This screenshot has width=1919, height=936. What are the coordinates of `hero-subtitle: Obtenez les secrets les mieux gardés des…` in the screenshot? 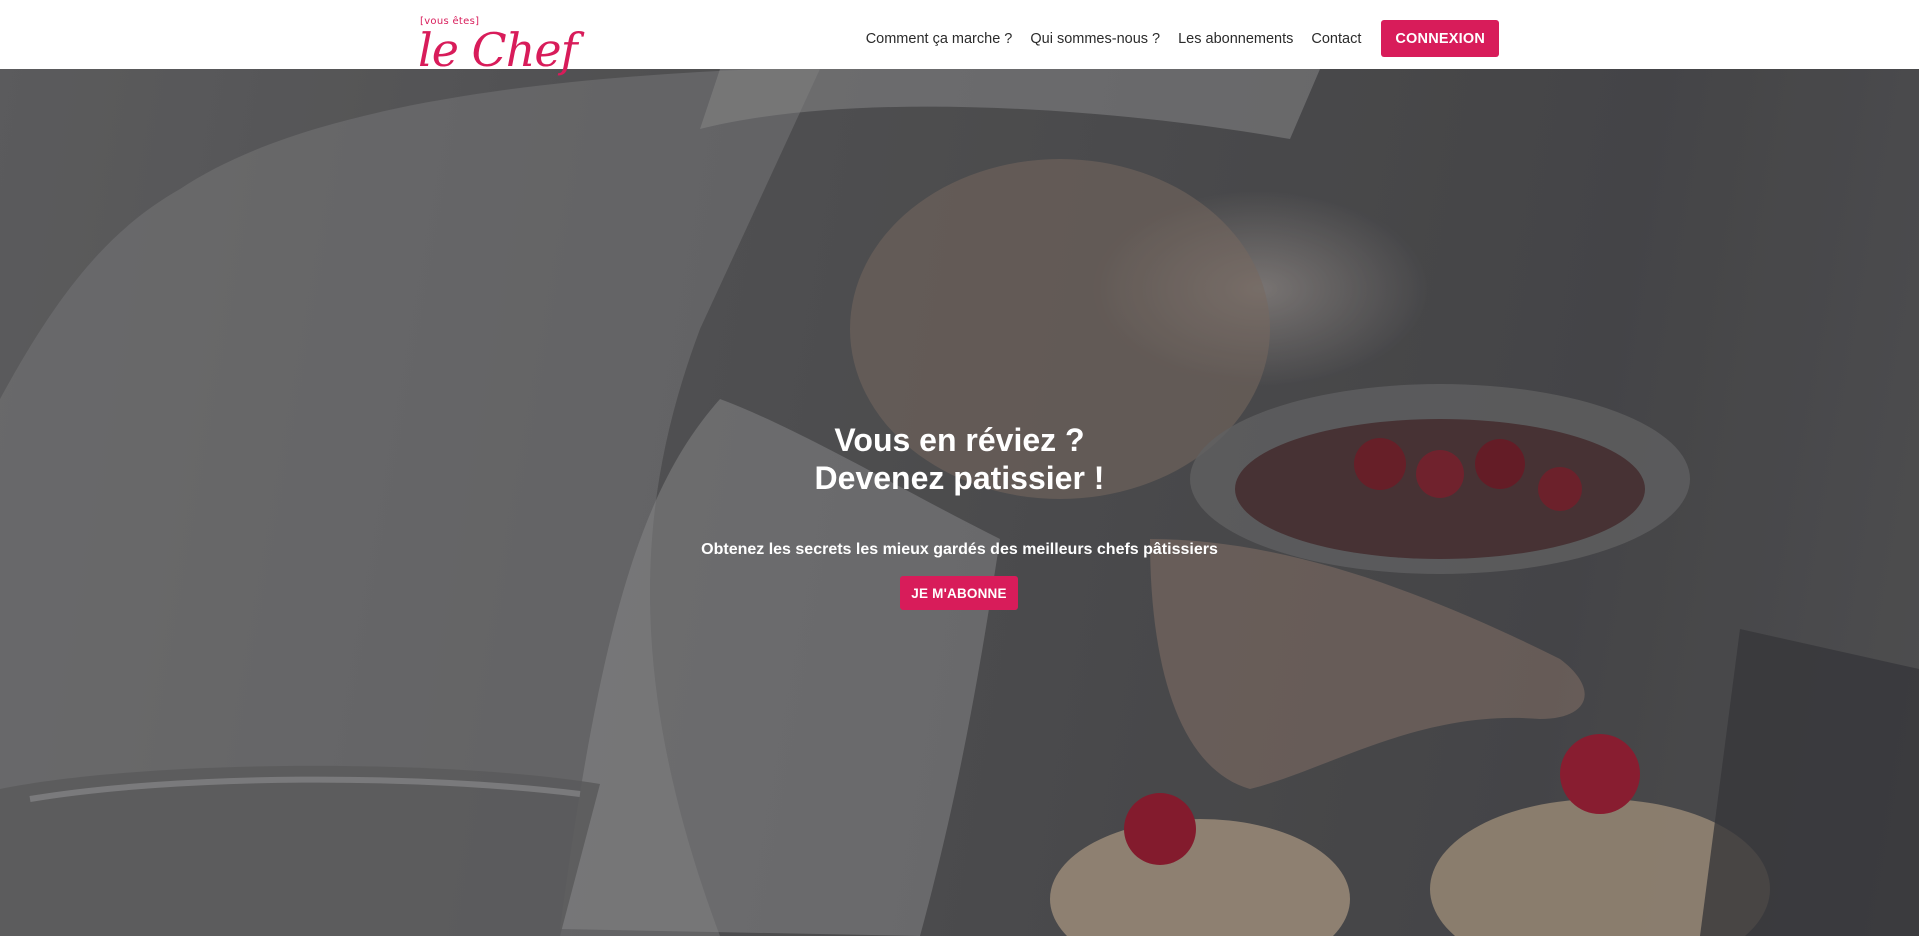 It's located at (959, 549).